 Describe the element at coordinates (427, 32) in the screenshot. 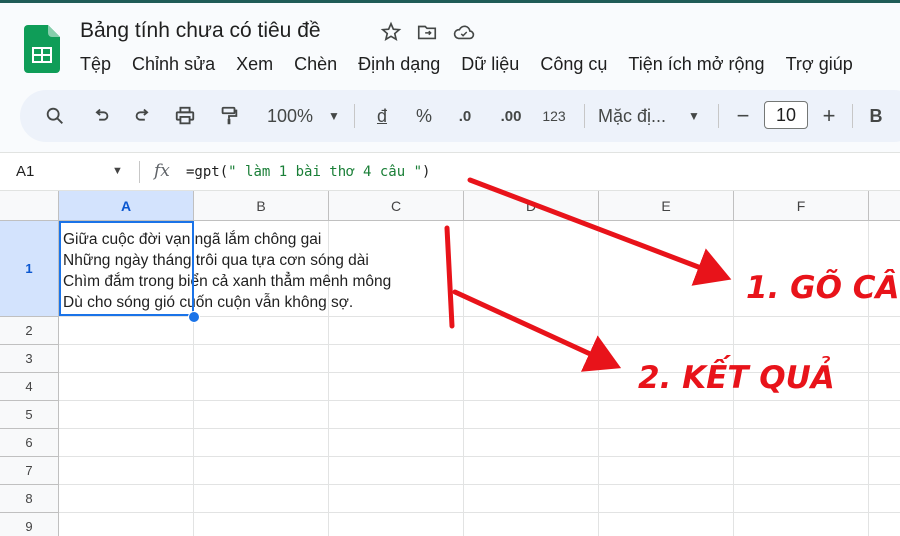

I see `move-to-folder-icon` at that location.